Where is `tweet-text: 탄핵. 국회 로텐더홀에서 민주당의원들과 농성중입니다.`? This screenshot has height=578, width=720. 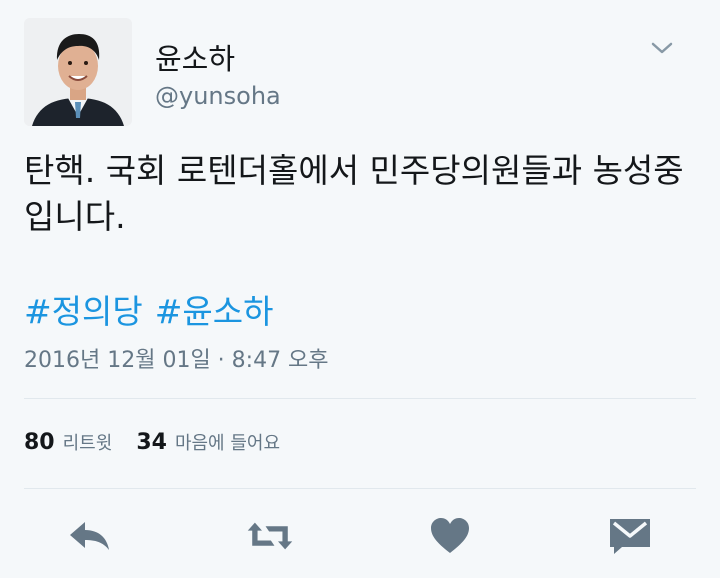 tweet-text: 탄핵. 국회 로텐더홀에서 민주당의원들과 농성중입니다. is located at coordinates (354, 193).